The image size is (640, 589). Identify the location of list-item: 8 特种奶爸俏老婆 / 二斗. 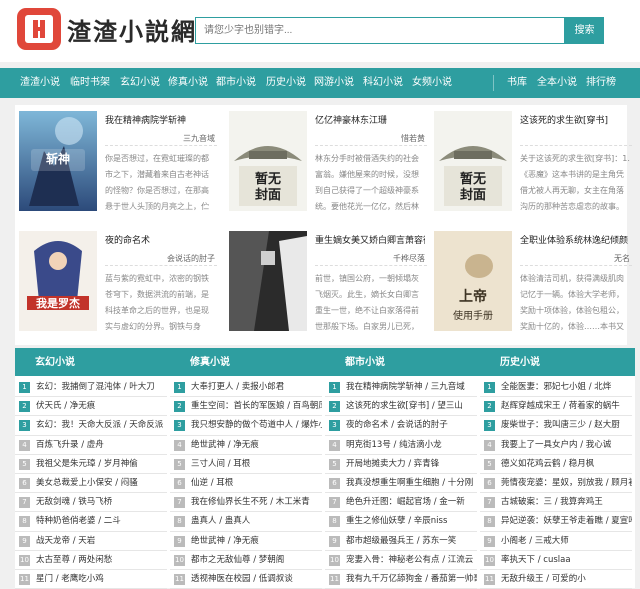
(91, 522).